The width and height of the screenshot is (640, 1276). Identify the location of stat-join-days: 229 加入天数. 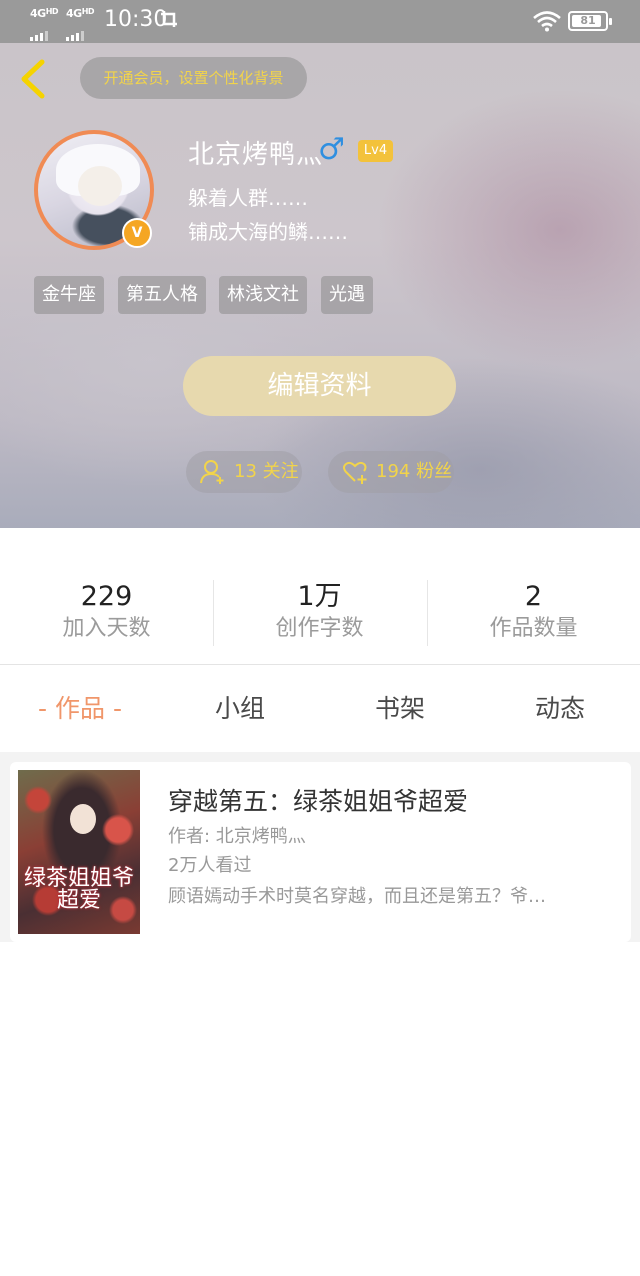
(106, 612).